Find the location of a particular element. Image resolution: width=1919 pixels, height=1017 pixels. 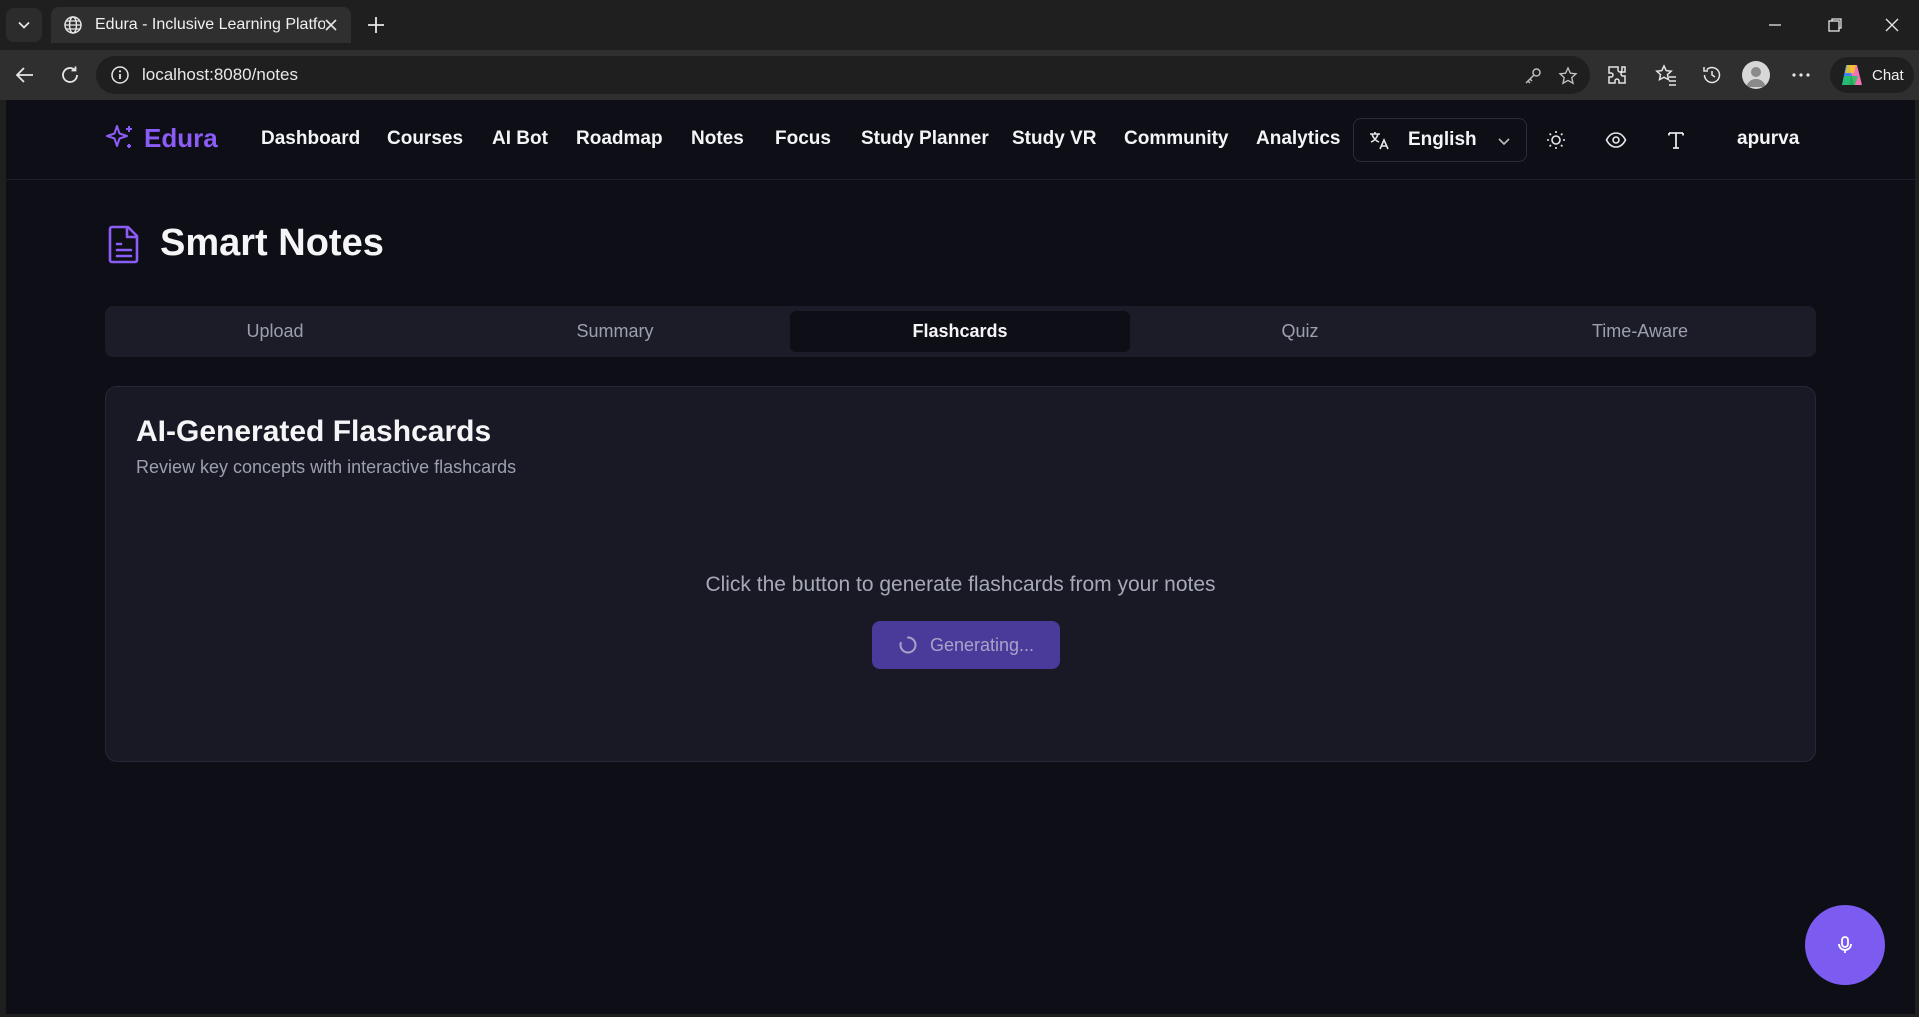

close-icon is located at coordinates (331, 25).